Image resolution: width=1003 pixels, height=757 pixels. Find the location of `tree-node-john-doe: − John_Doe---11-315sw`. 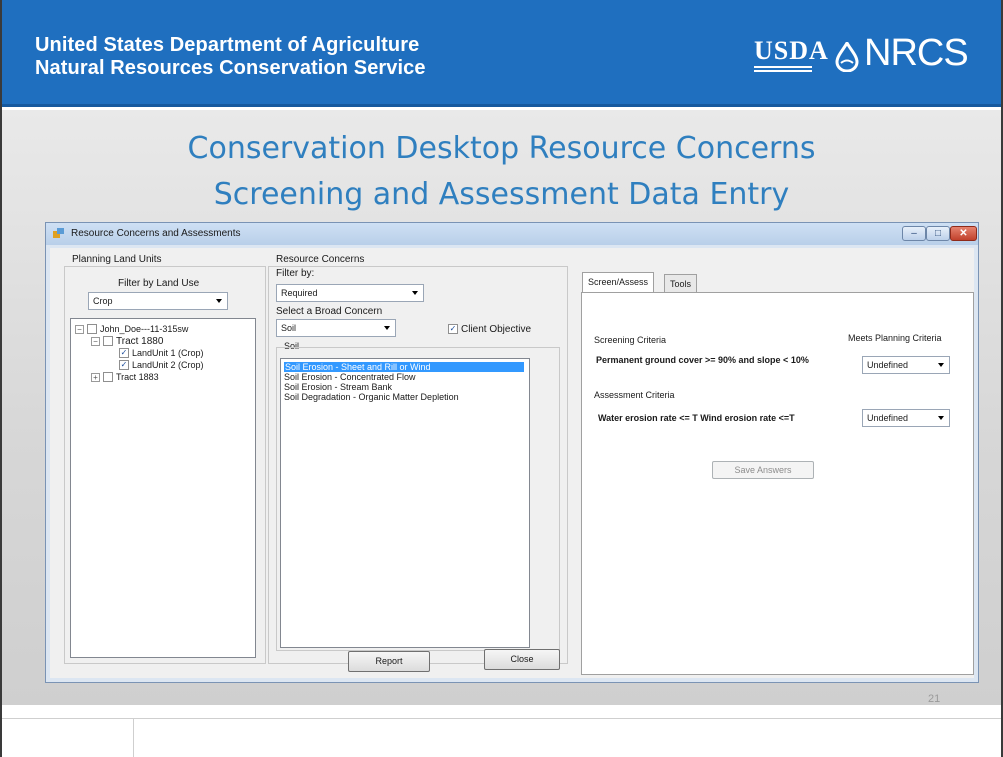

tree-node-john-doe: − John_Doe---11-315sw is located at coordinates (131, 329).